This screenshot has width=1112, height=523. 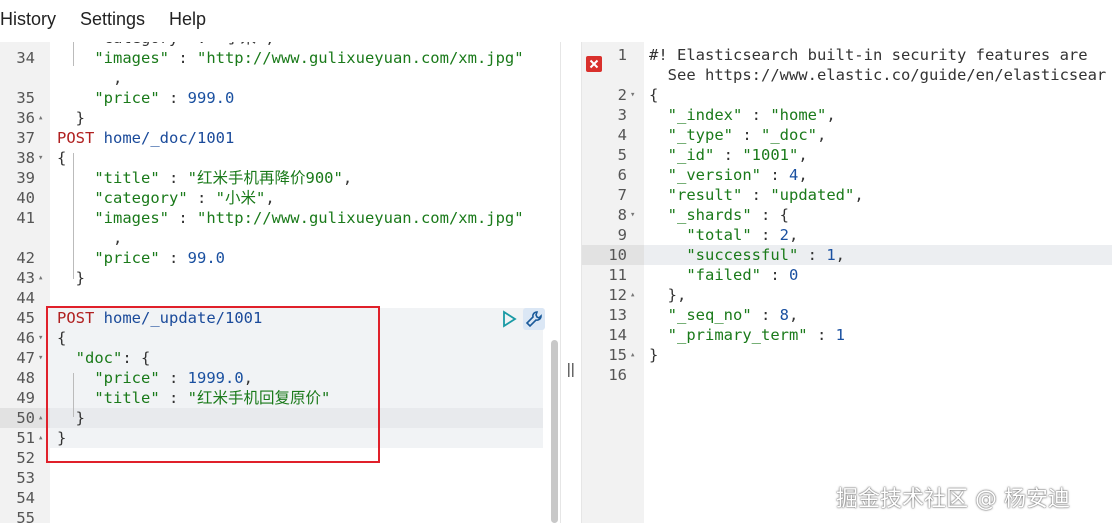 I want to click on code-line: 4 "_type" : "_doc",, so click(x=847, y=135).